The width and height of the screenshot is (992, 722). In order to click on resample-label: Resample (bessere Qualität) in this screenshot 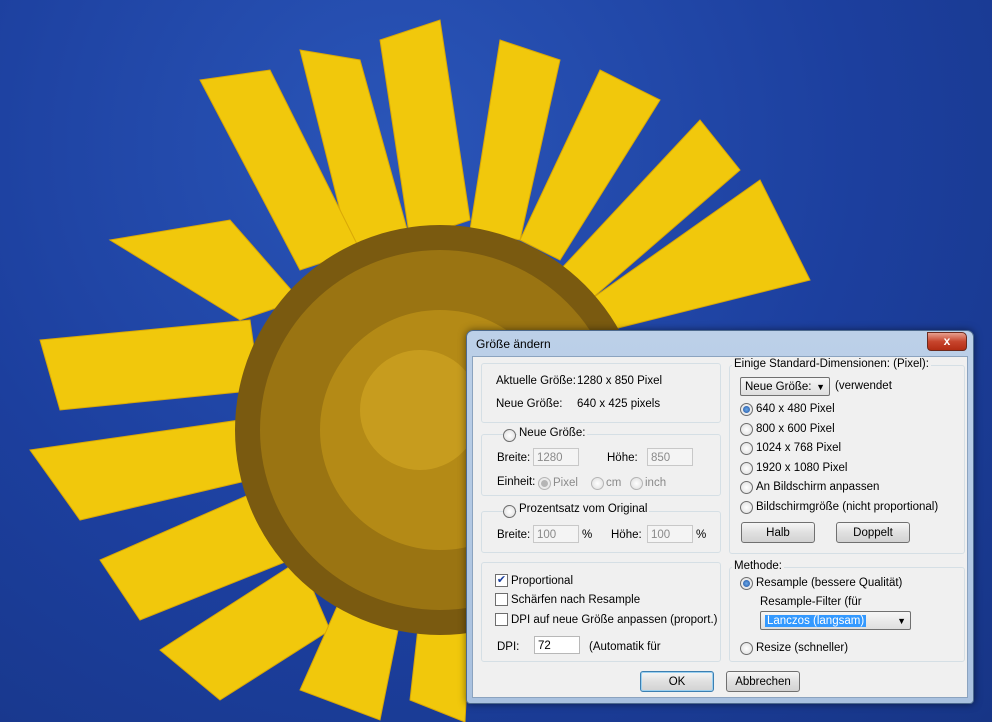, I will do `click(829, 583)`.